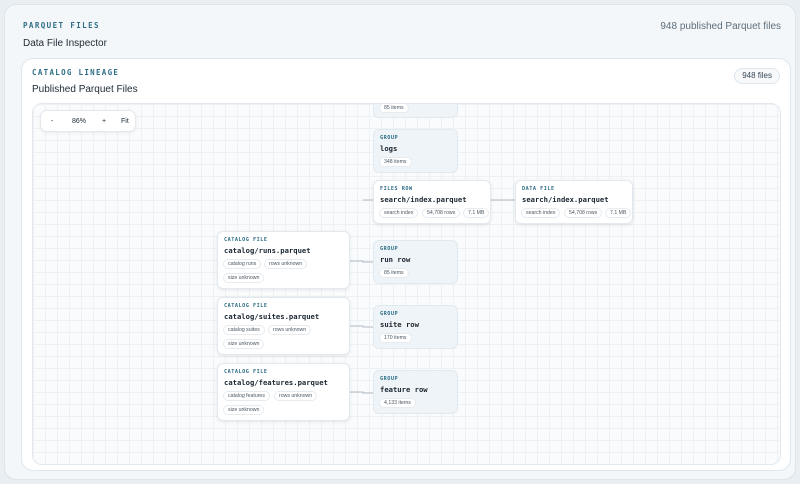 Image resolution: width=800 pixels, height=484 pixels. What do you see at coordinates (757, 76) in the screenshot?
I see `files-count-badge: 948 files` at bounding box center [757, 76].